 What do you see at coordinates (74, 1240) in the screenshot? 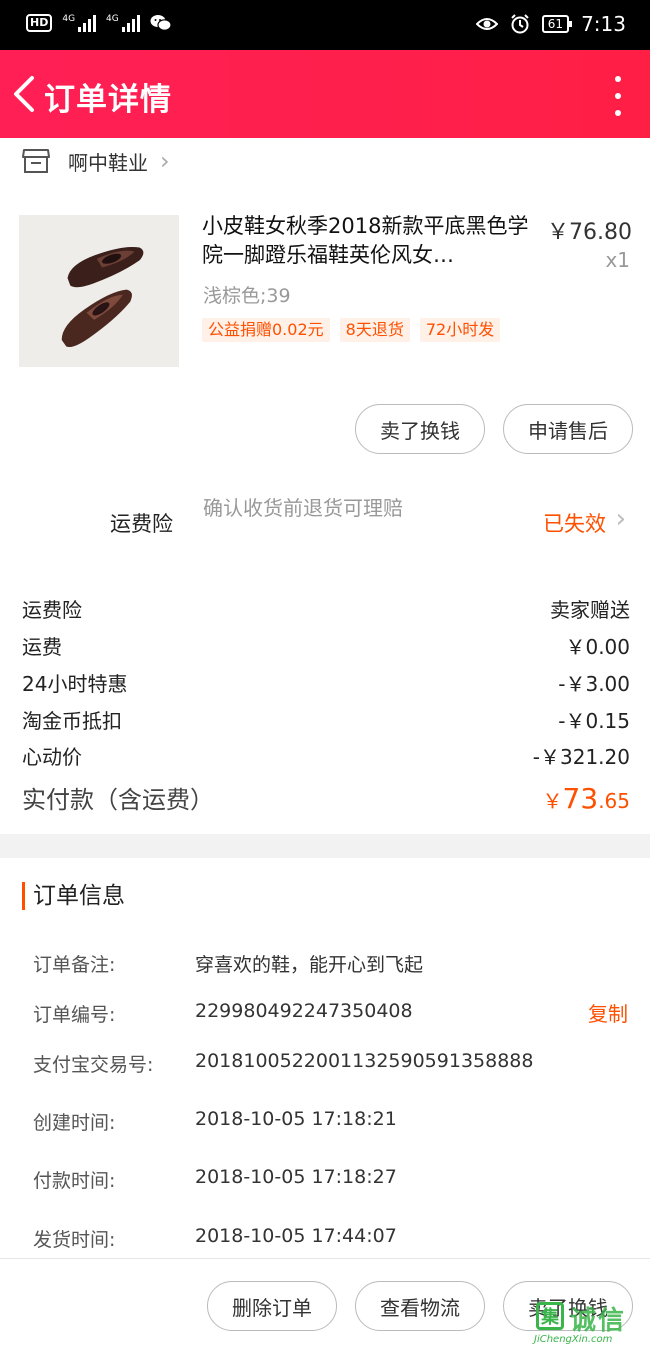
I see `info-label: 发货时间:` at bounding box center [74, 1240].